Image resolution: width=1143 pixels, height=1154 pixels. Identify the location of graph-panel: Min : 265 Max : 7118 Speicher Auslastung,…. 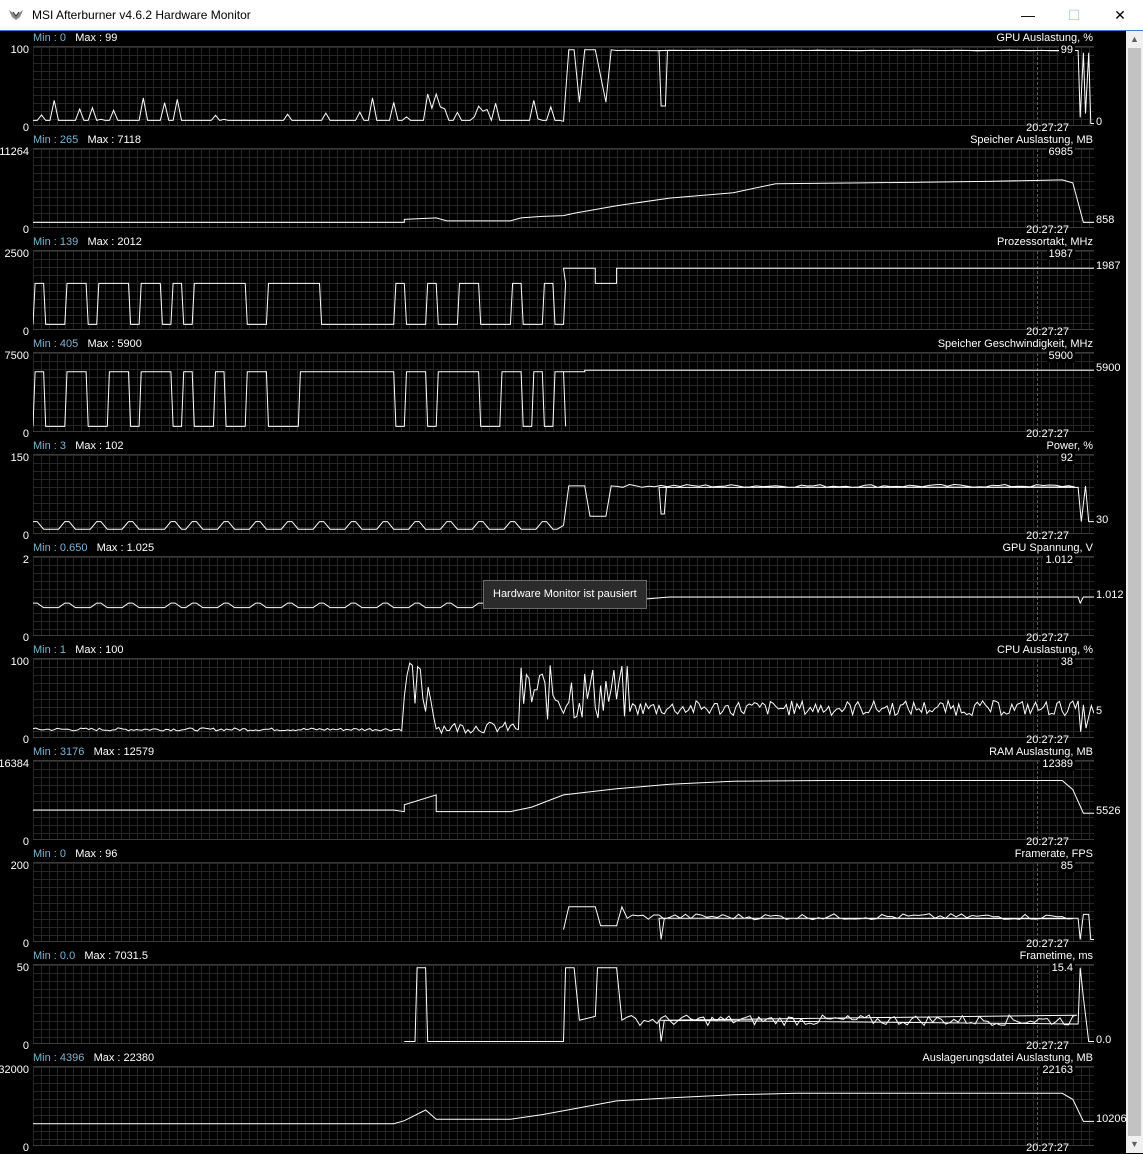
(563, 184).